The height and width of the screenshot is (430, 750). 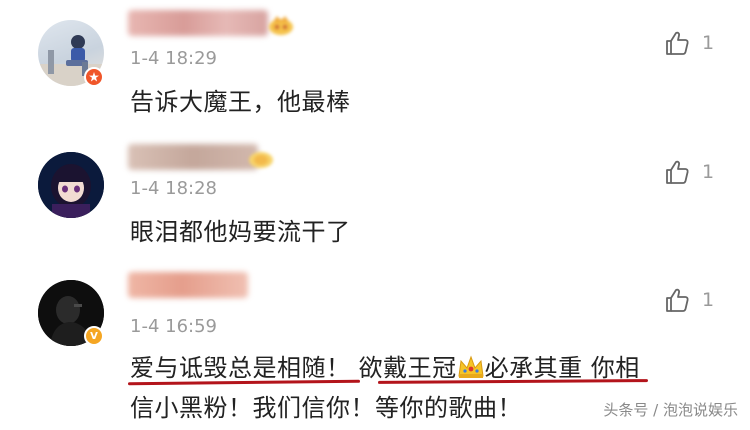 What do you see at coordinates (173, 188) in the screenshot?
I see `comment-timestamp: 1-4 18:28` at bounding box center [173, 188].